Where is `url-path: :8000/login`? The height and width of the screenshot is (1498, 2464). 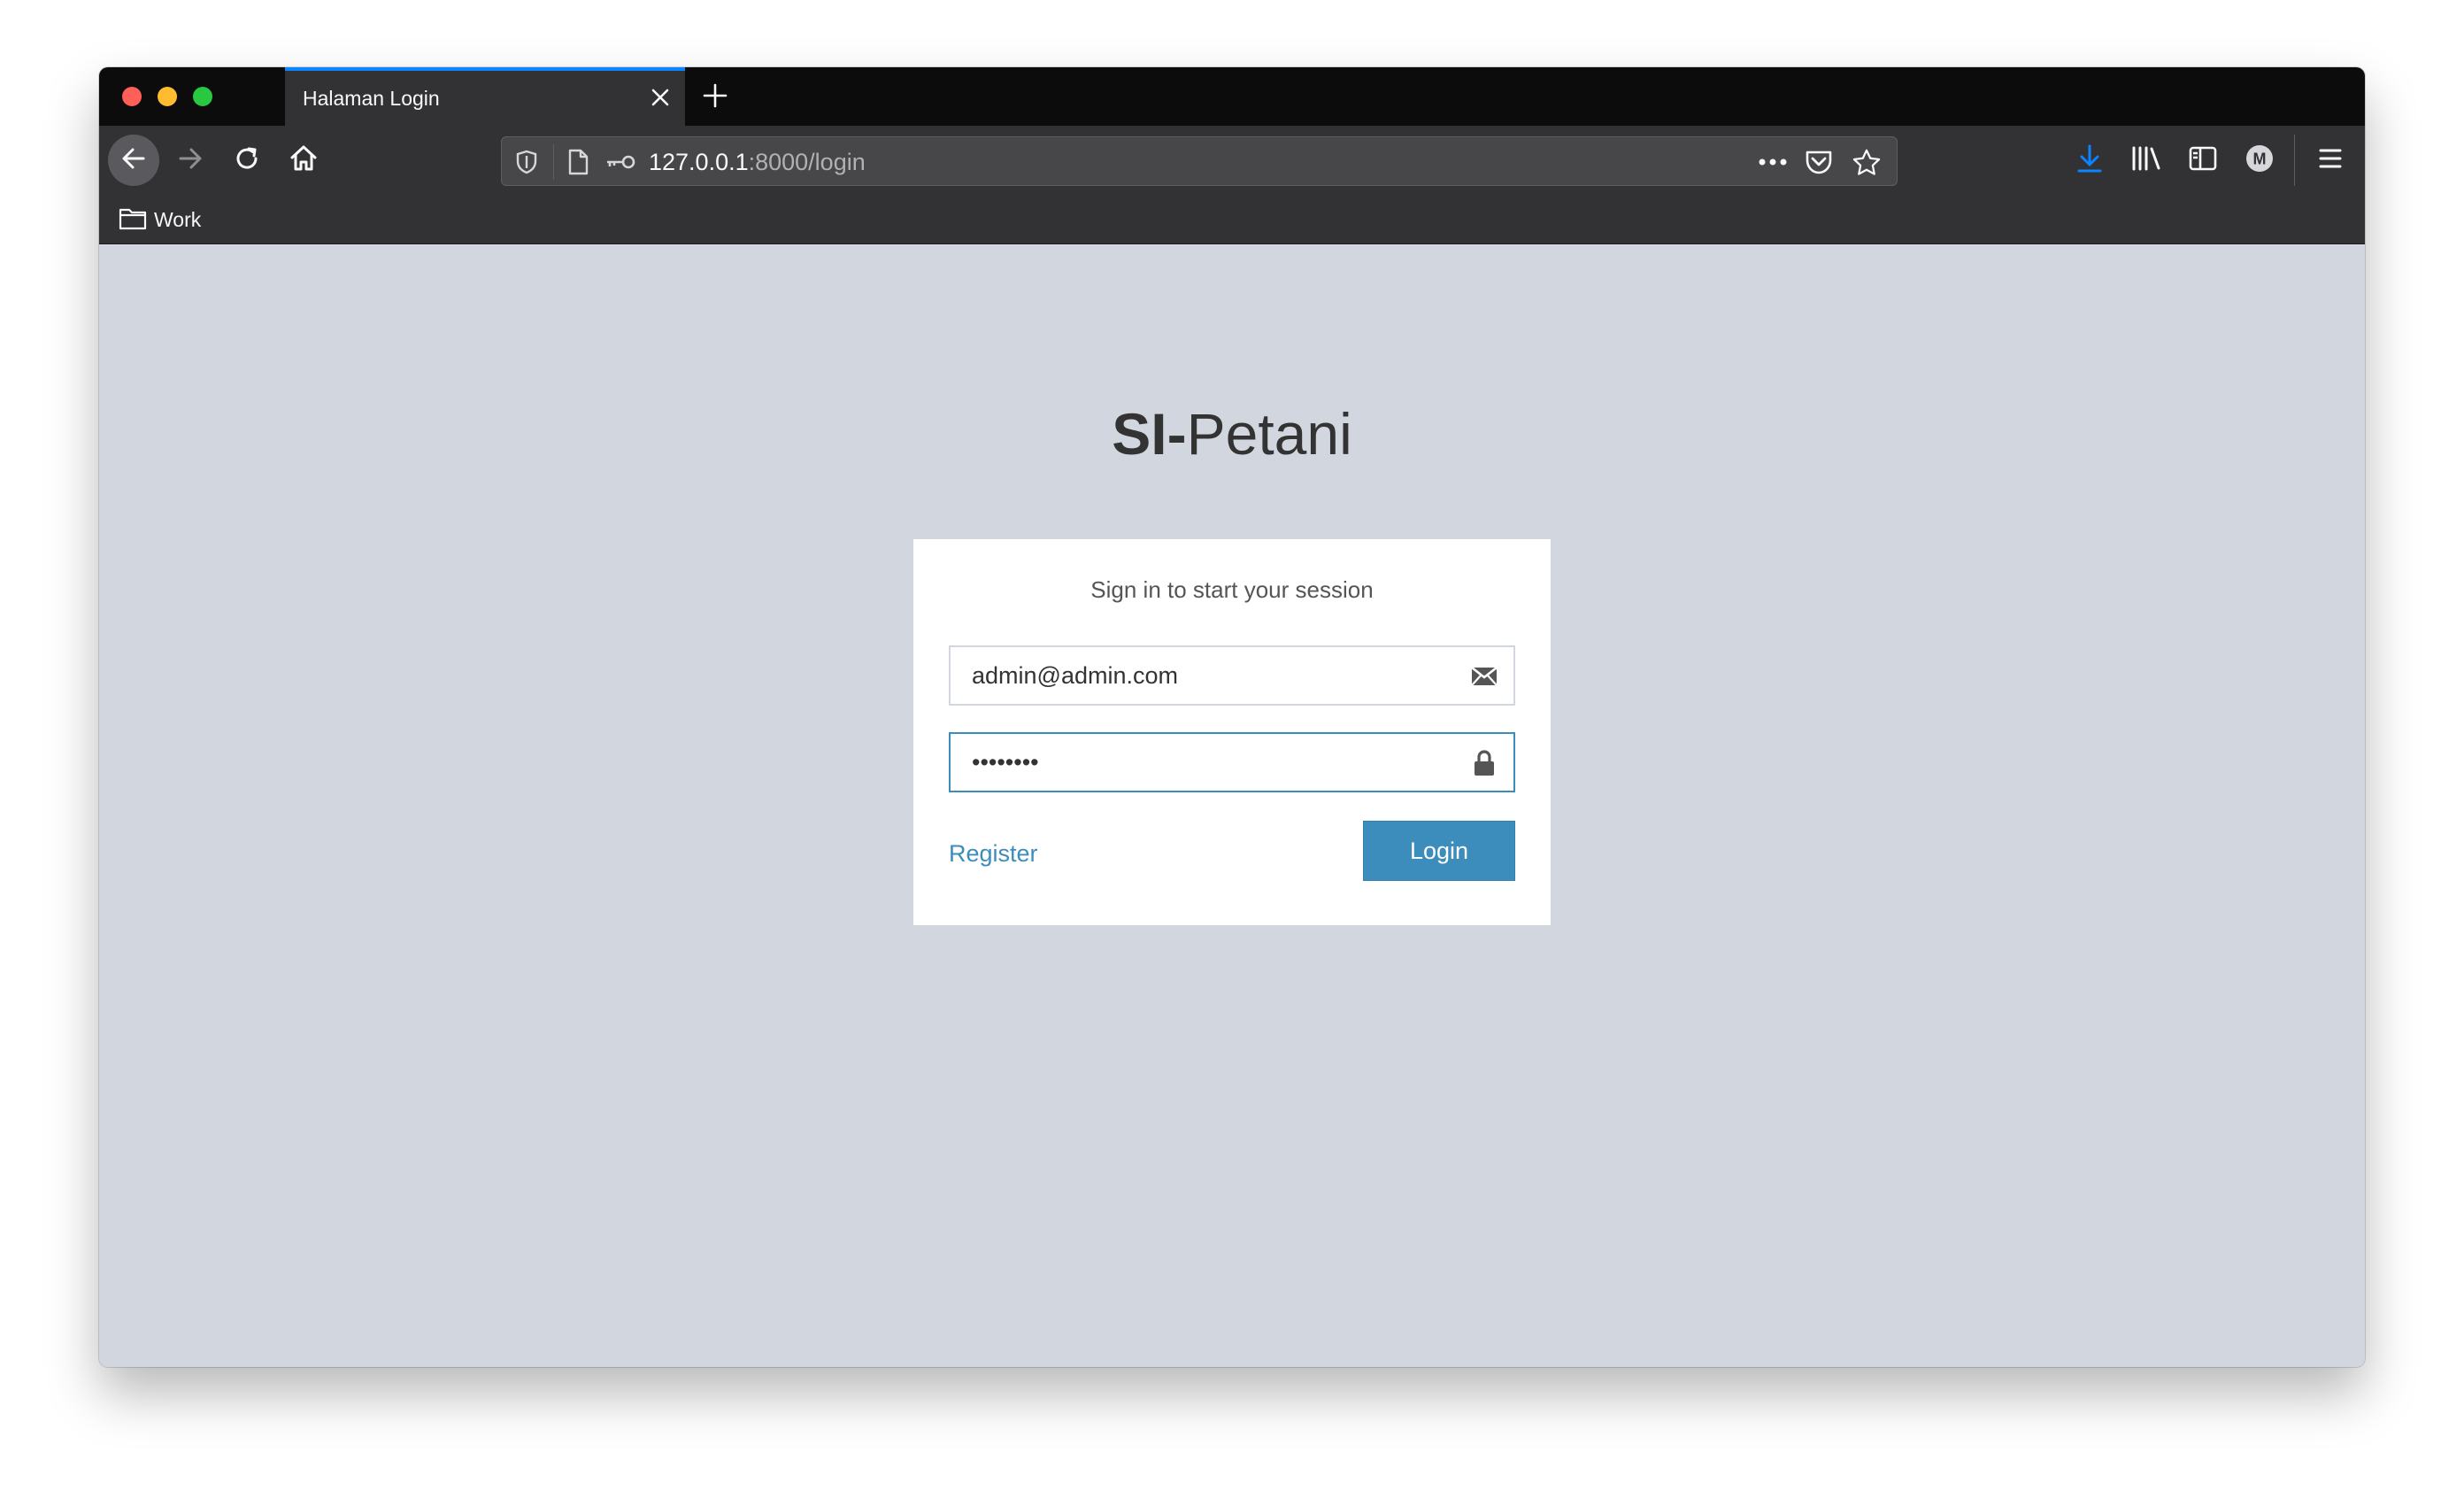
url-path: :8000/login is located at coordinates (807, 162).